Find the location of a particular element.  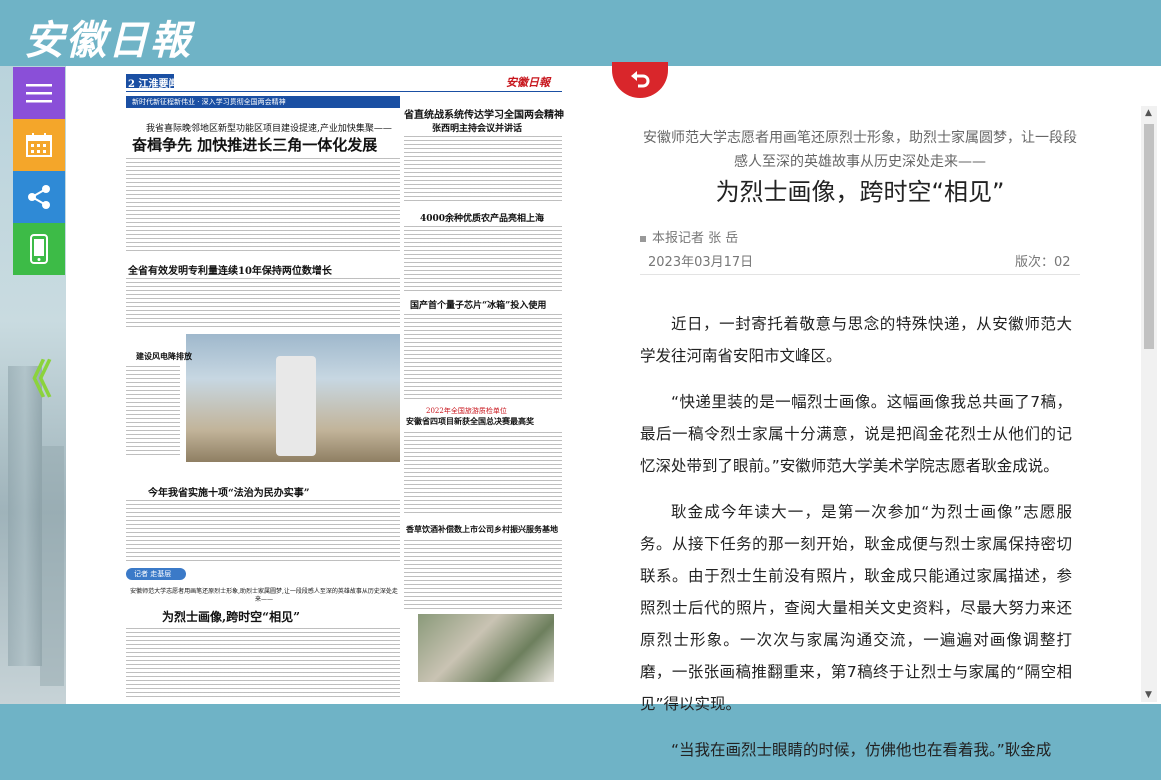

mobile-phone-icon is located at coordinates (39, 249).